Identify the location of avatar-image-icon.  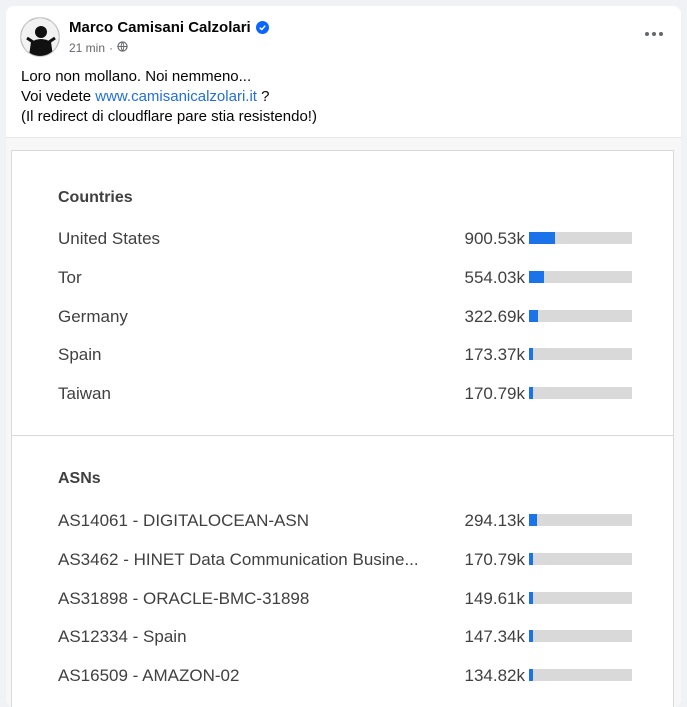
(40, 37).